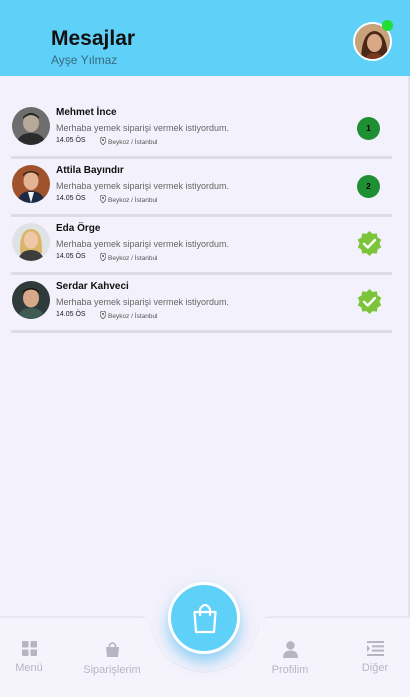 The height and width of the screenshot is (697, 410). Describe the element at coordinates (90, 170) in the screenshot. I see `contact-name: Attila Bayındır` at that location.